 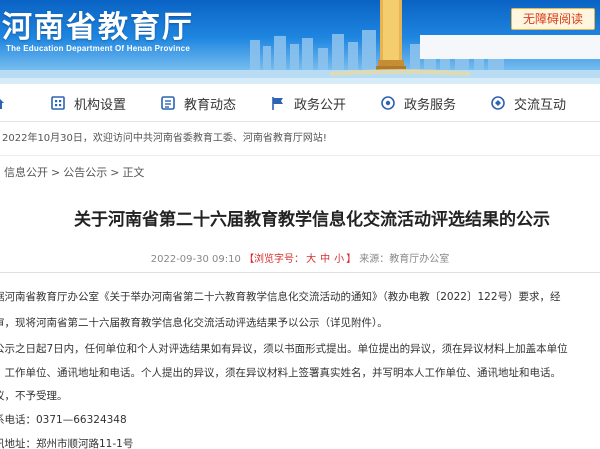 I want to click on home-icon, so click(x=3, y=103).